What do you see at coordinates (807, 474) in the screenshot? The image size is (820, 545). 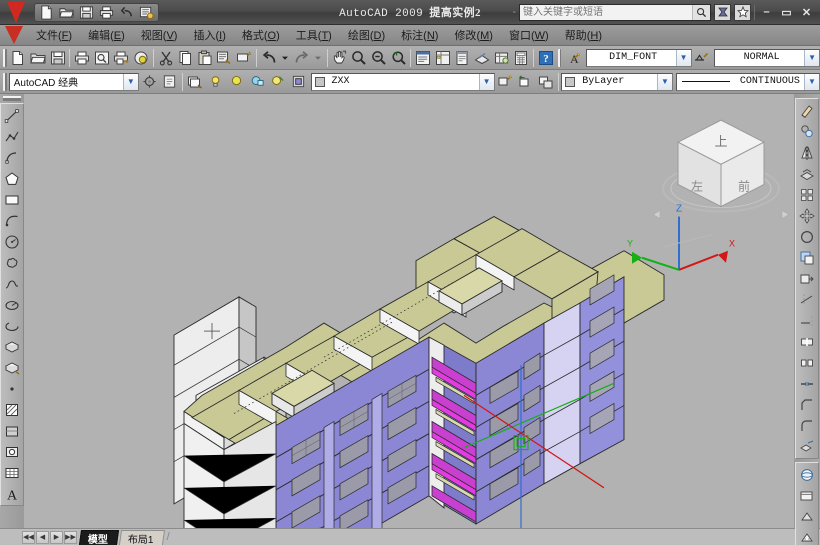 I see `3d-orbit-icon` at bounding box center [807, 474].